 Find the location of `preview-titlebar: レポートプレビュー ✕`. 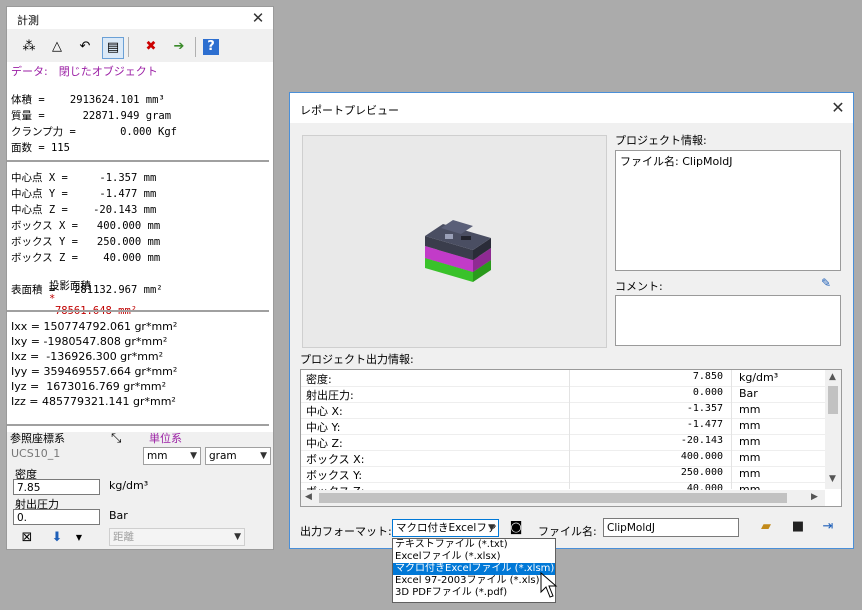

preview-titlebar: レポートプレビュー ✕ is located at coordinates (571, 108).